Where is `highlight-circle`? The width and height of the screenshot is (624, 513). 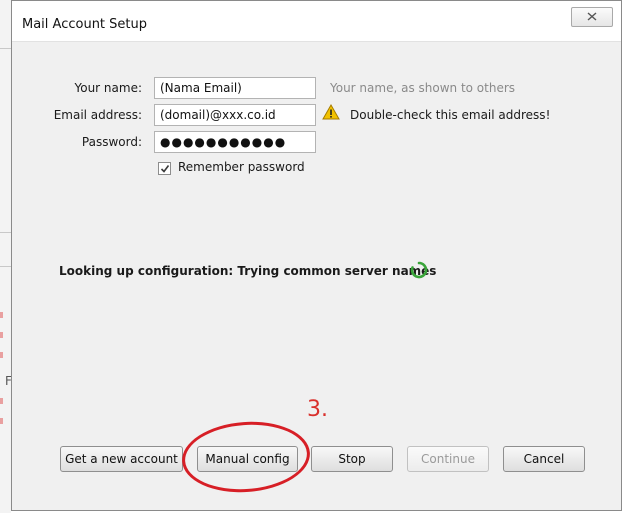 highlight-circle is located at coordinates (246, 457).